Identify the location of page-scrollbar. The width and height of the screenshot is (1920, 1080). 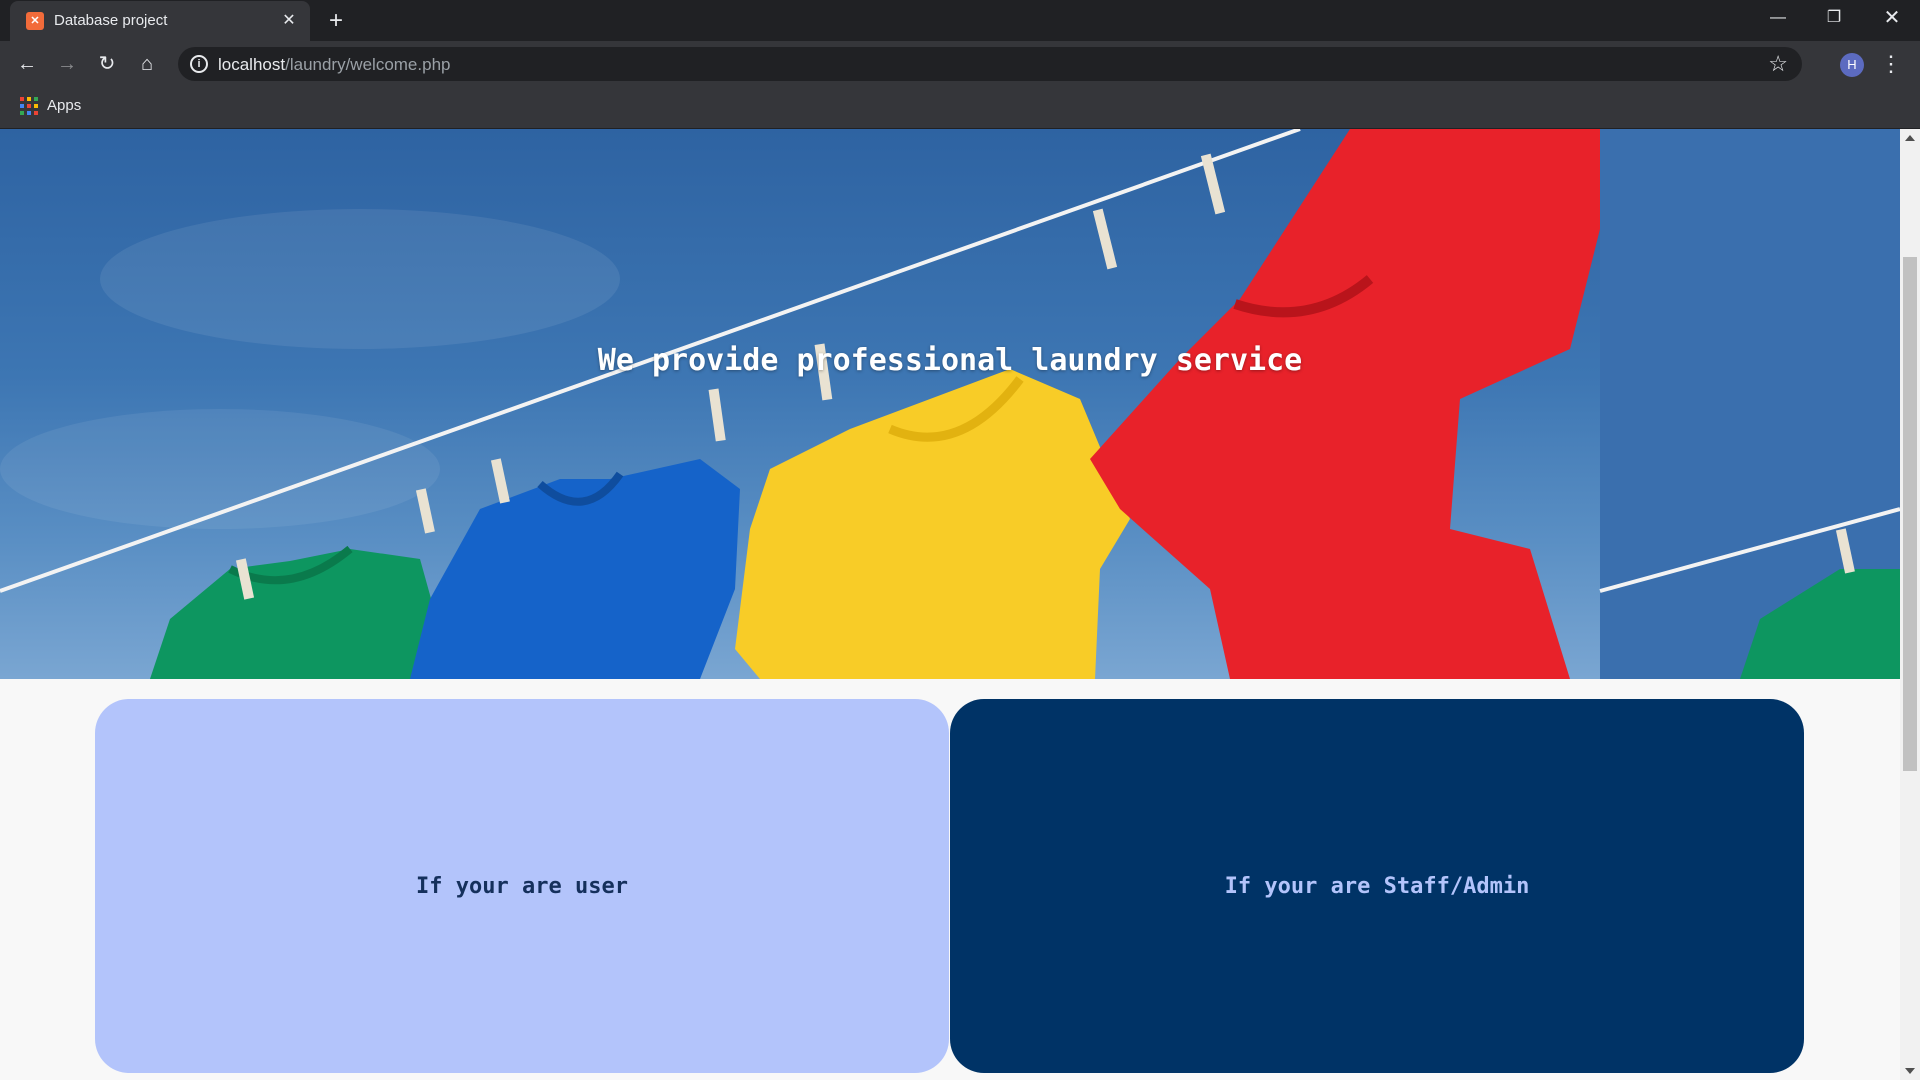
(1910, 604).